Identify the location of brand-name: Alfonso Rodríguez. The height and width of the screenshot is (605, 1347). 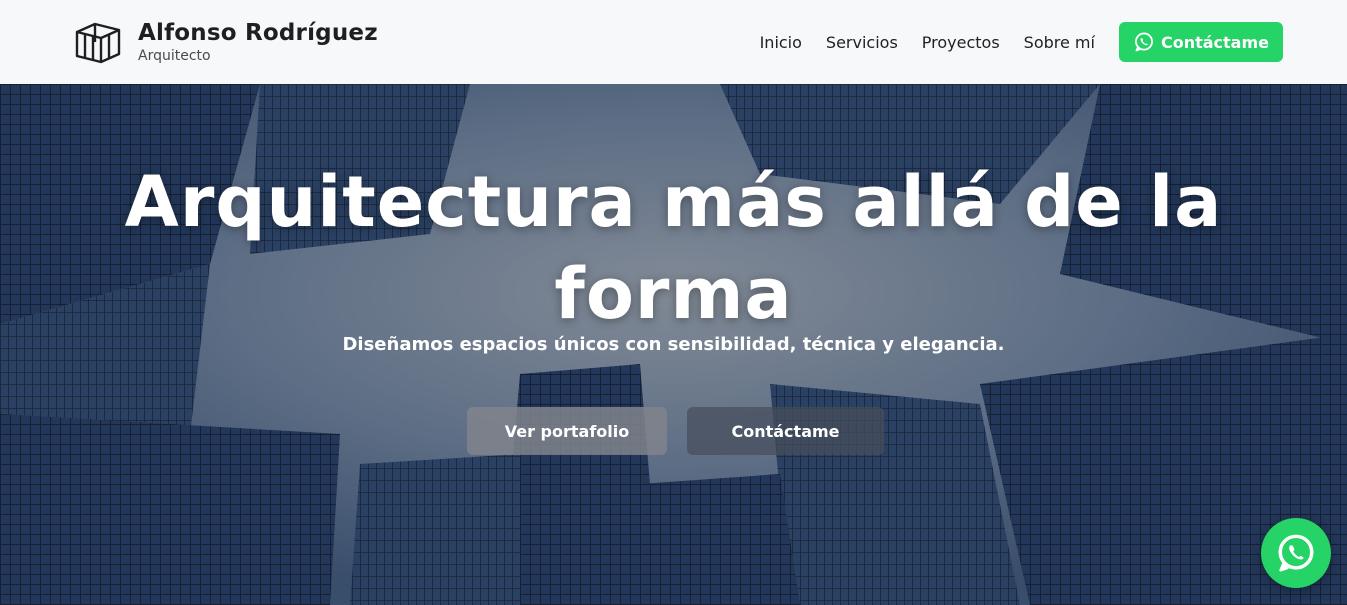
(258, 33).